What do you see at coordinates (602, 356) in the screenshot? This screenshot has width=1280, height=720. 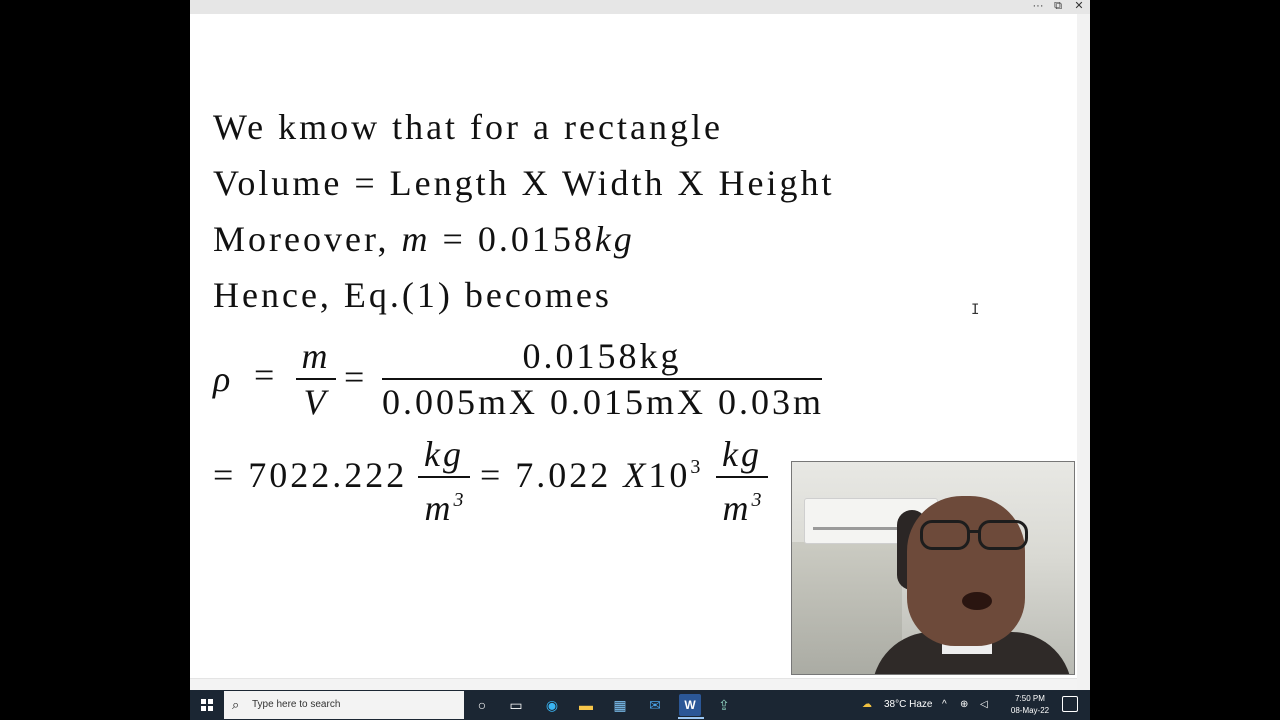 I see `fraction-numerator-mass: 0.0158kg` at bounding box center [602, 356].